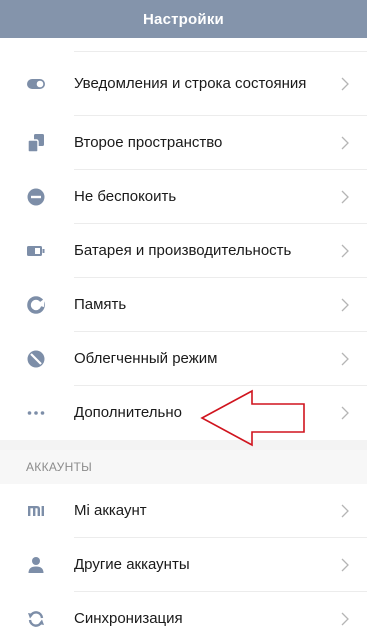 The height and width of the screenshot is (640, 367). Describe the element at coordinates (100, 304) in the screenshot. I see `settings-item-label: Память` at that location.